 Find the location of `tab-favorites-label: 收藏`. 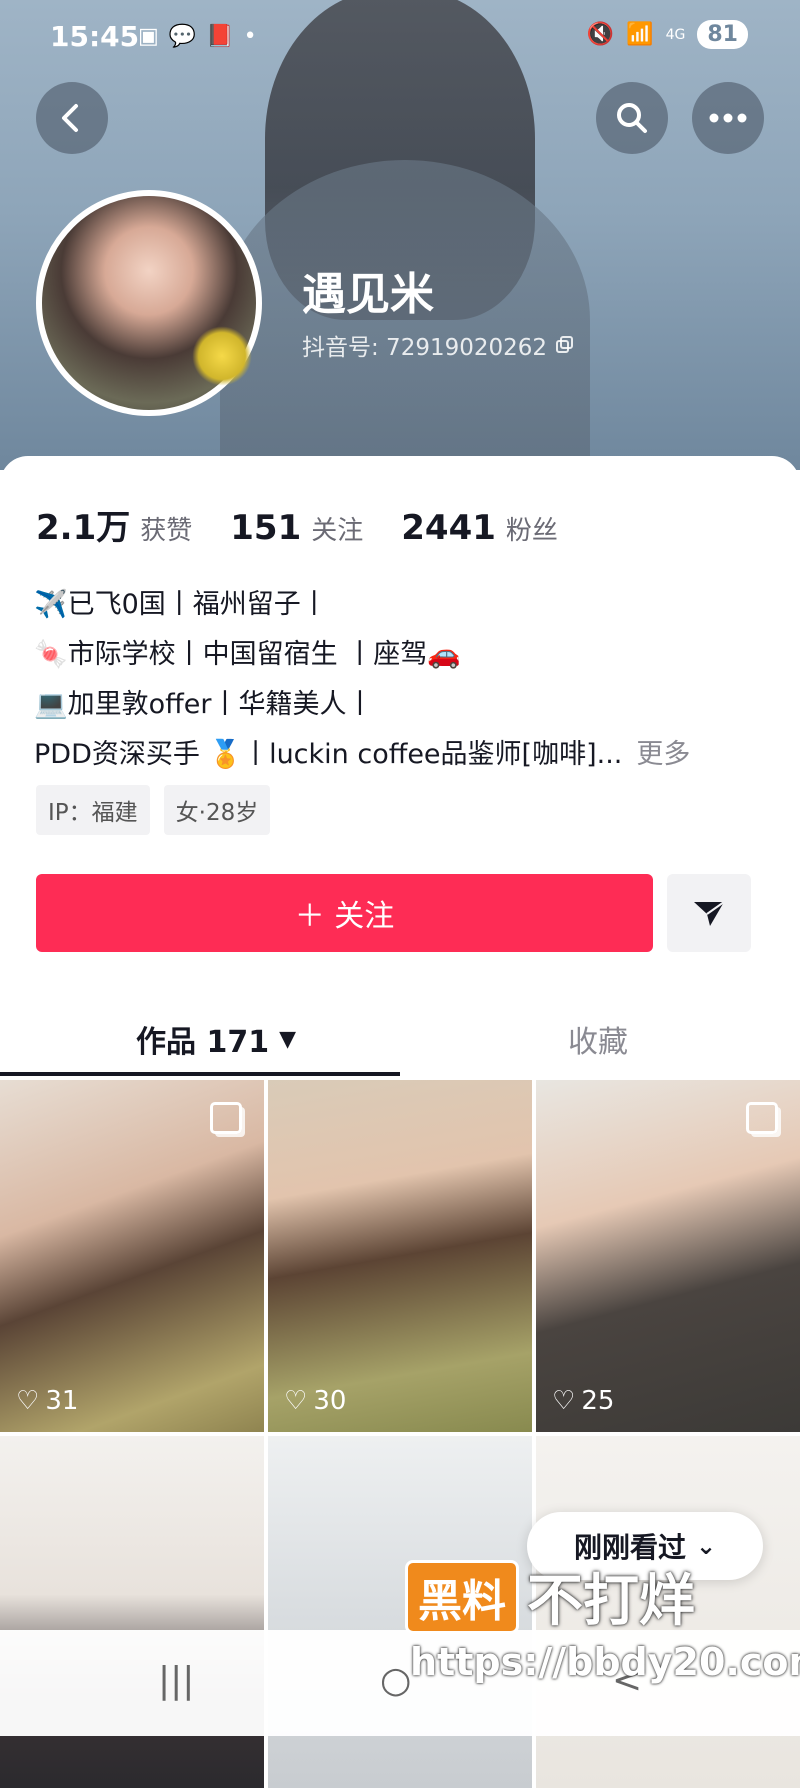

tab-favorites-label: 收藏 is located at coordinates (598, 1042).